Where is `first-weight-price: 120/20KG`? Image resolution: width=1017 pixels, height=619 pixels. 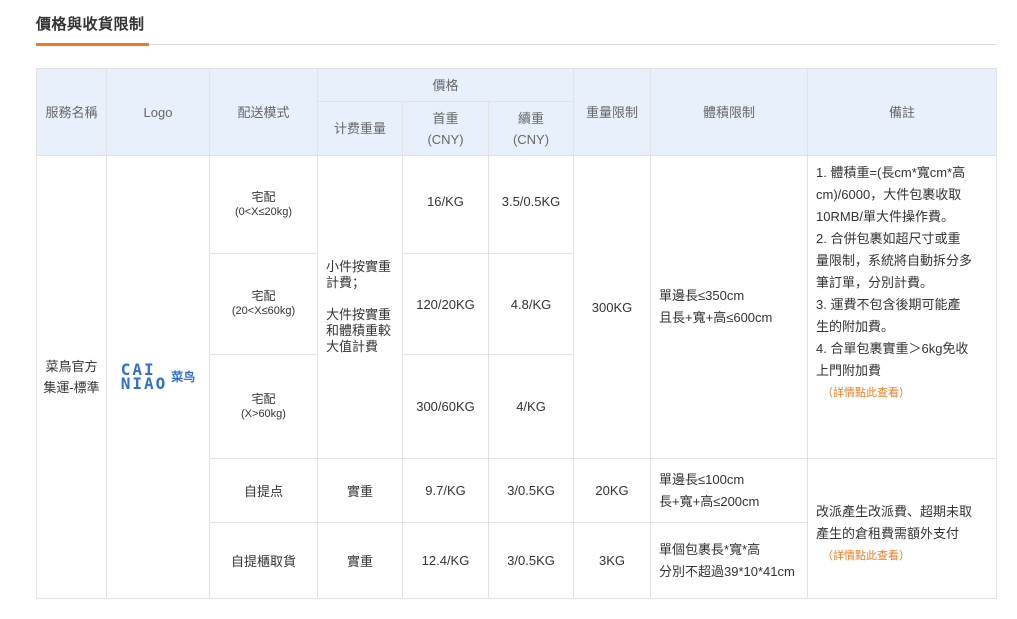 first-weight-price: 120/20KG is located at coordinates (445, 304).